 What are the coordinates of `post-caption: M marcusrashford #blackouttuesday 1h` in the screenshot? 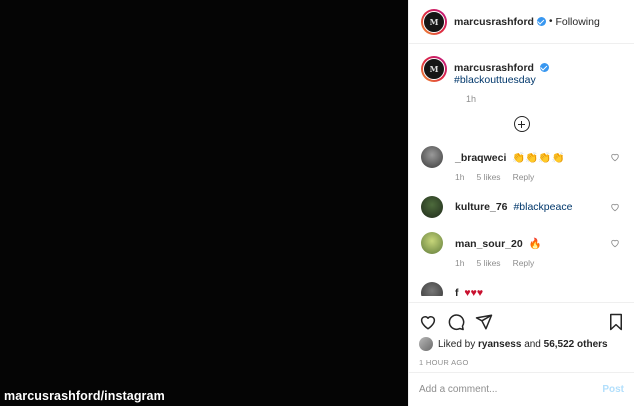 It's located at (521, 74).